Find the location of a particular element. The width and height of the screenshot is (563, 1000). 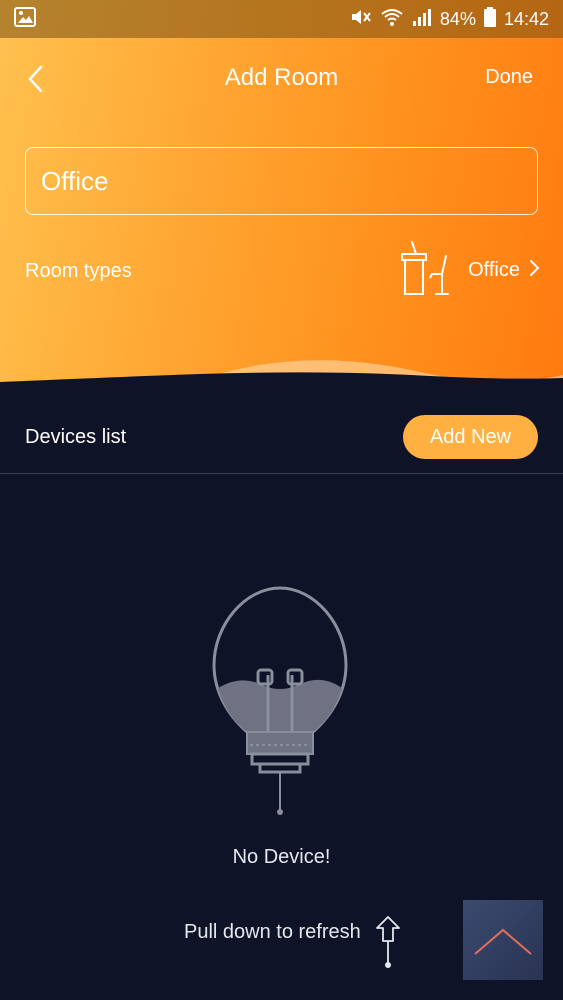

devices-list-label: Devices list is located at coordinates (76, 437).